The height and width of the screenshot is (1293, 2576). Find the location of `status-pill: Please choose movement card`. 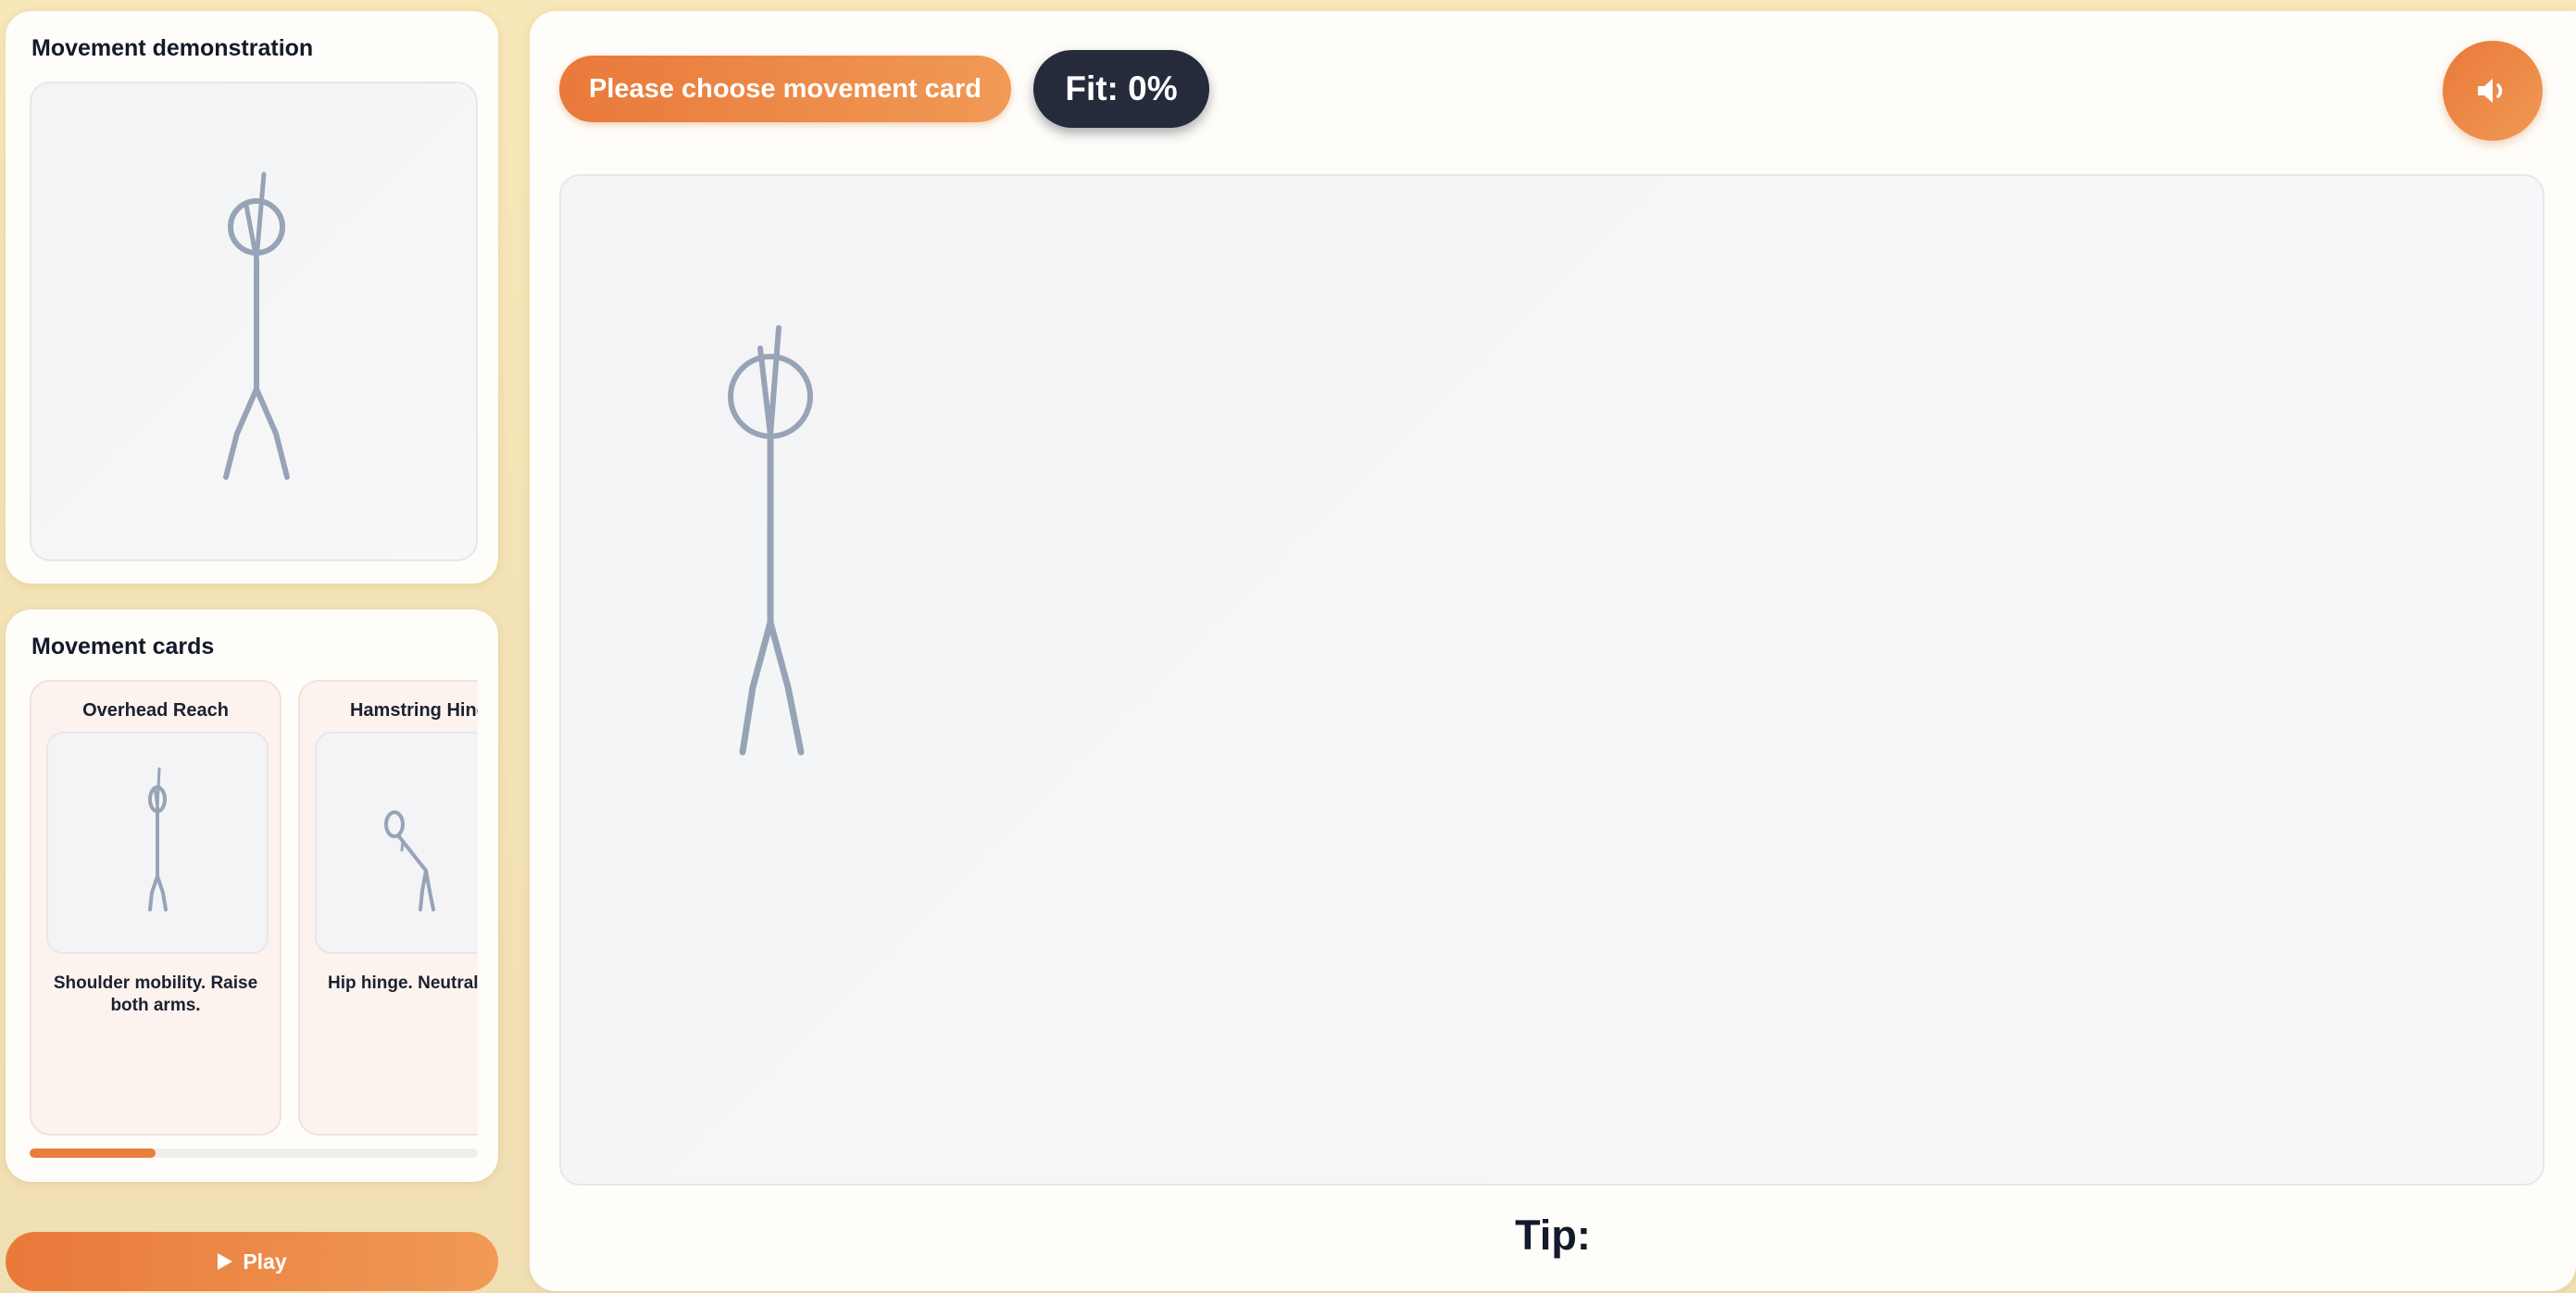

status-pill: Please choose movement card is located at coordinates (785, 89).